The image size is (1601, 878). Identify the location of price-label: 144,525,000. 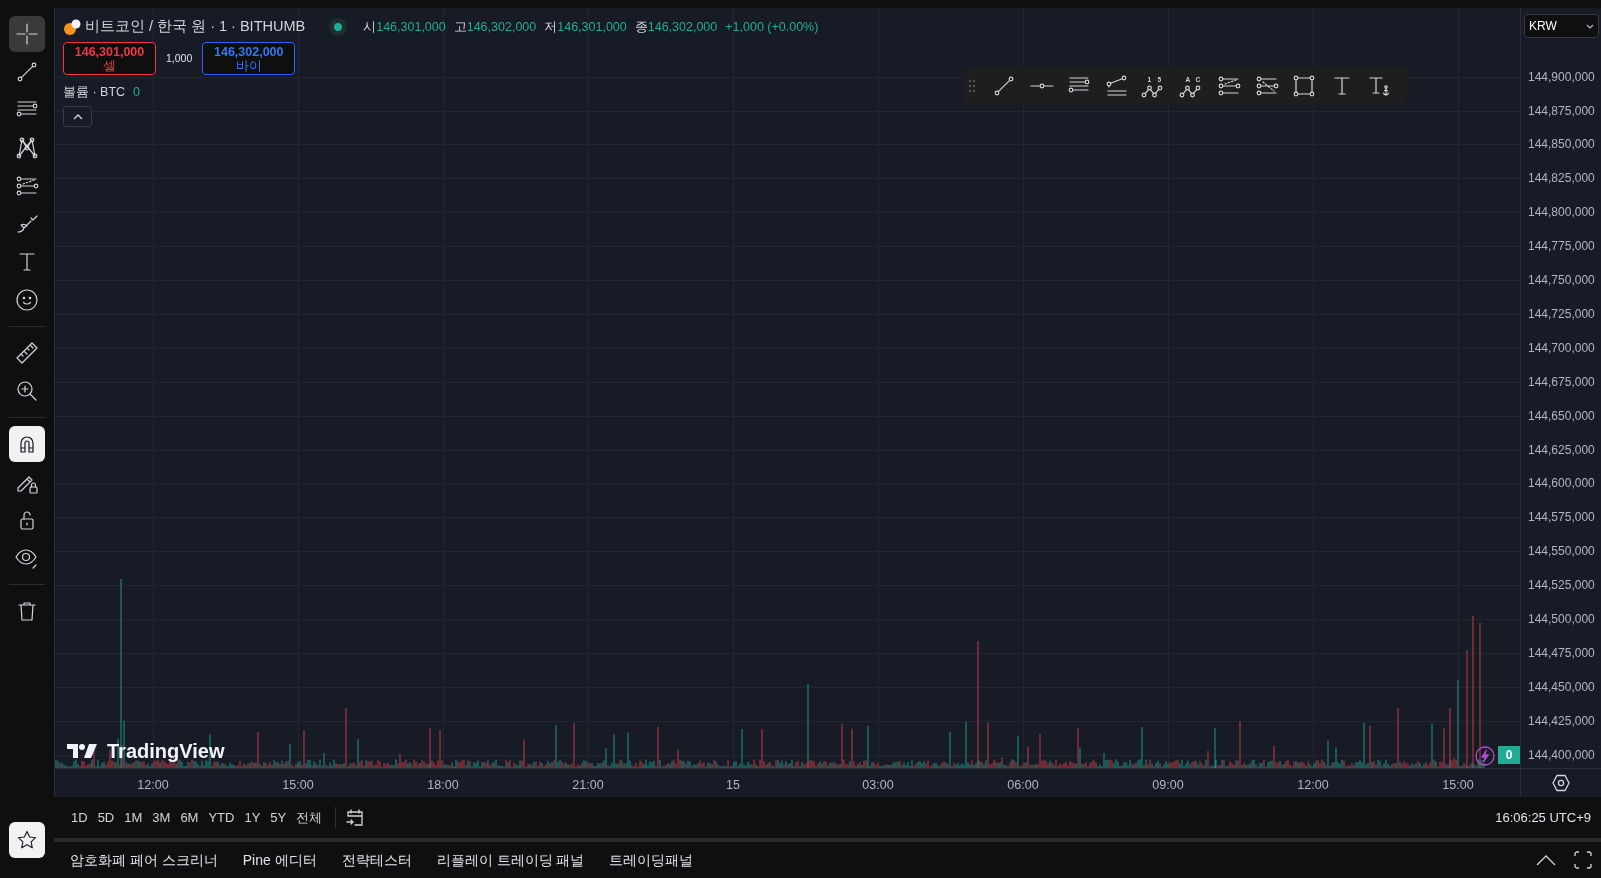
(1561, 585).